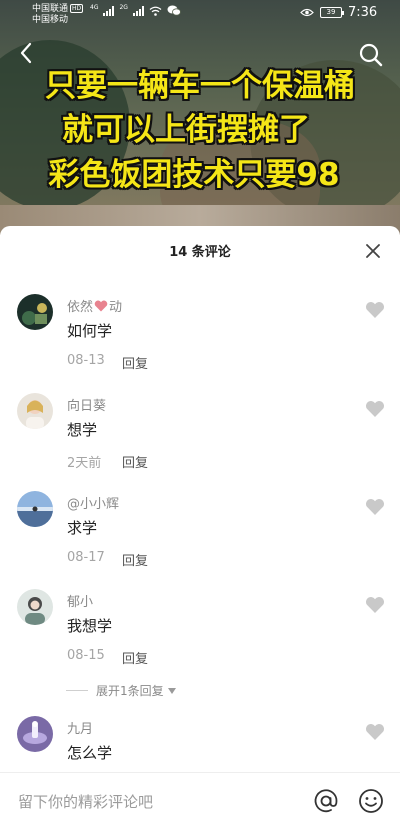 This screenshot has width=400, height=827. I want to click on comment-text: 怎么学, so click(90, 753).